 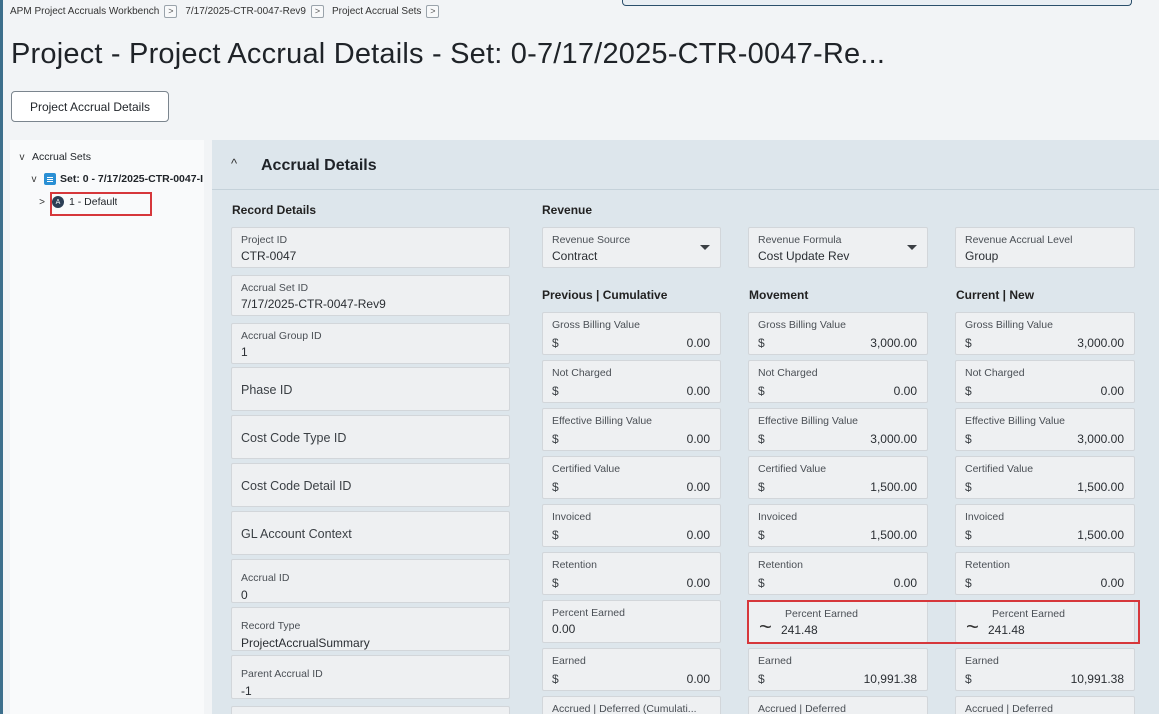 I want to click on field-value: ProjectAccrualSummary, so click(x=305, y=643).